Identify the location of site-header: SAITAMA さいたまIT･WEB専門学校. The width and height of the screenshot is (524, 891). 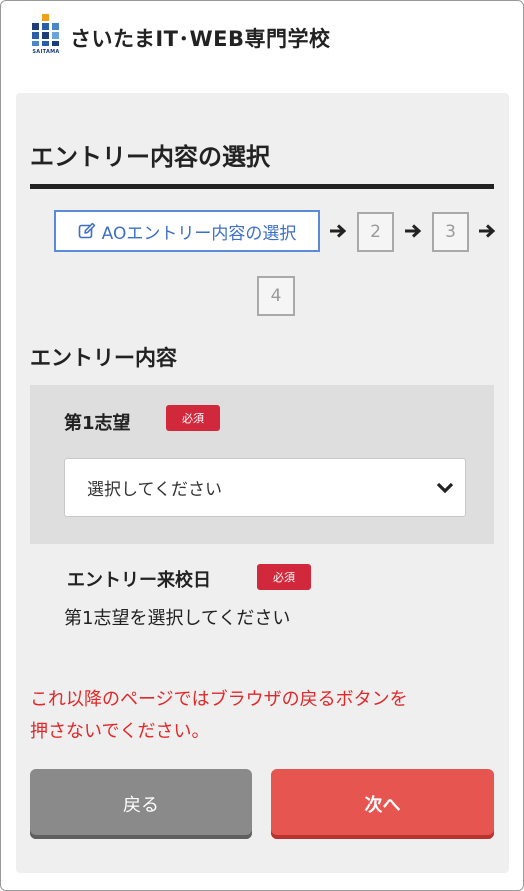
(262, 36).